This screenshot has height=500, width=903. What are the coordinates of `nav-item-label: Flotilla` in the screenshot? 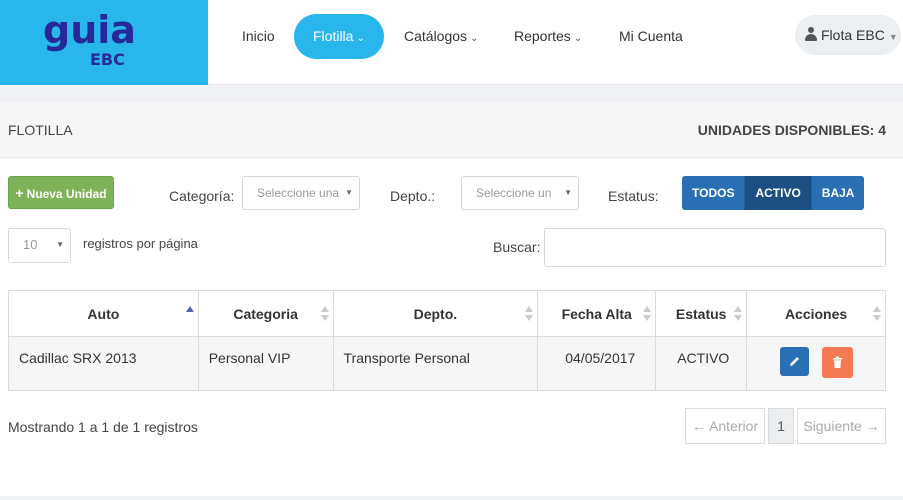 It's located at (333, 36).